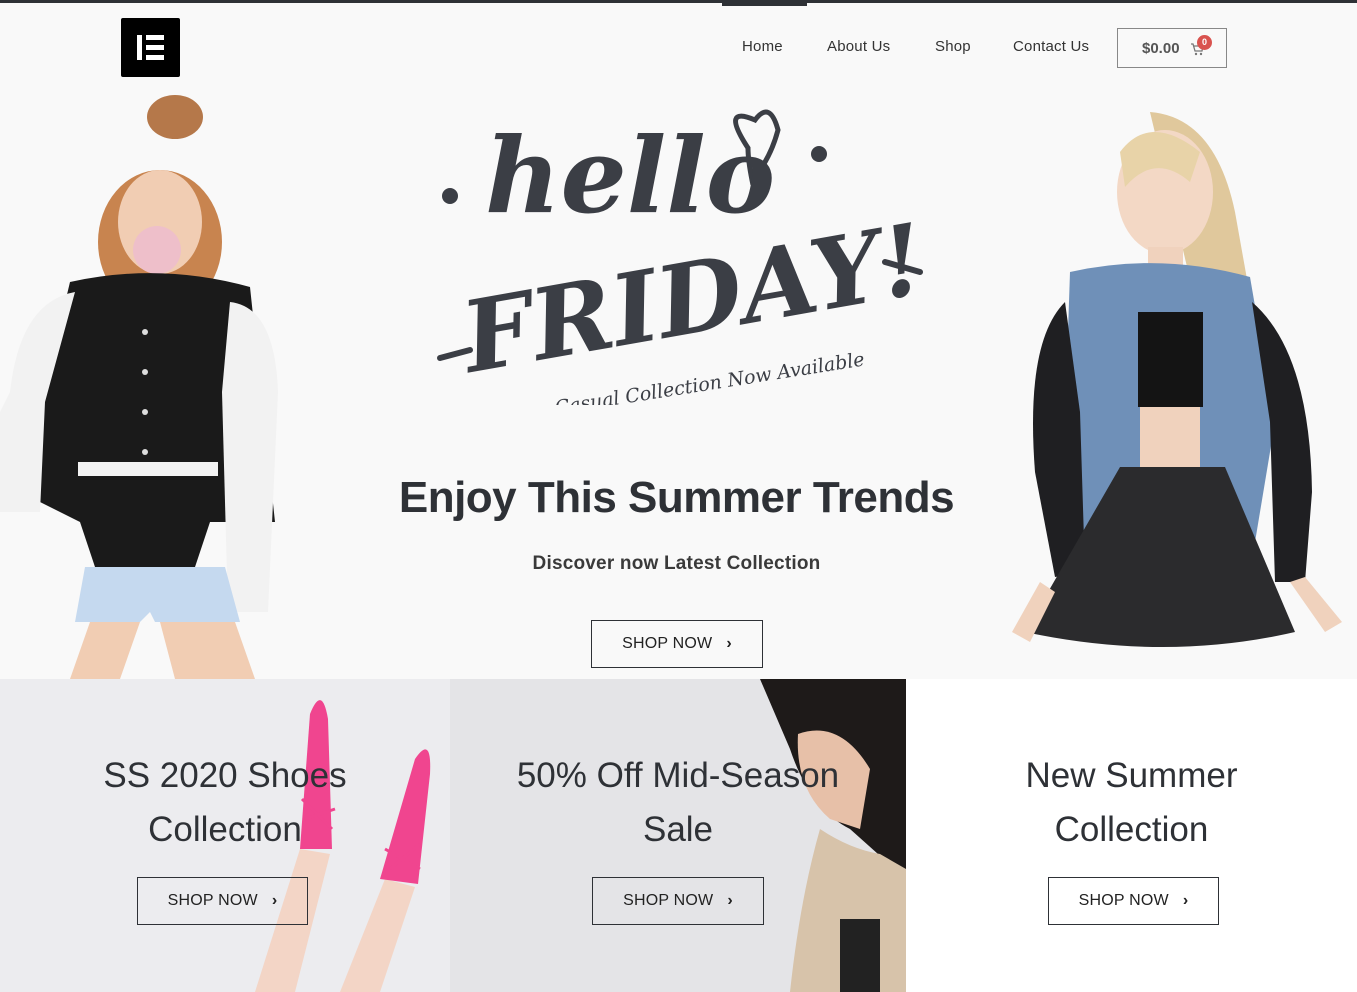 Image resolution: width=1357 pixels, height=992 pixels. I want to click on script-hello: hello, so click(630, 175).